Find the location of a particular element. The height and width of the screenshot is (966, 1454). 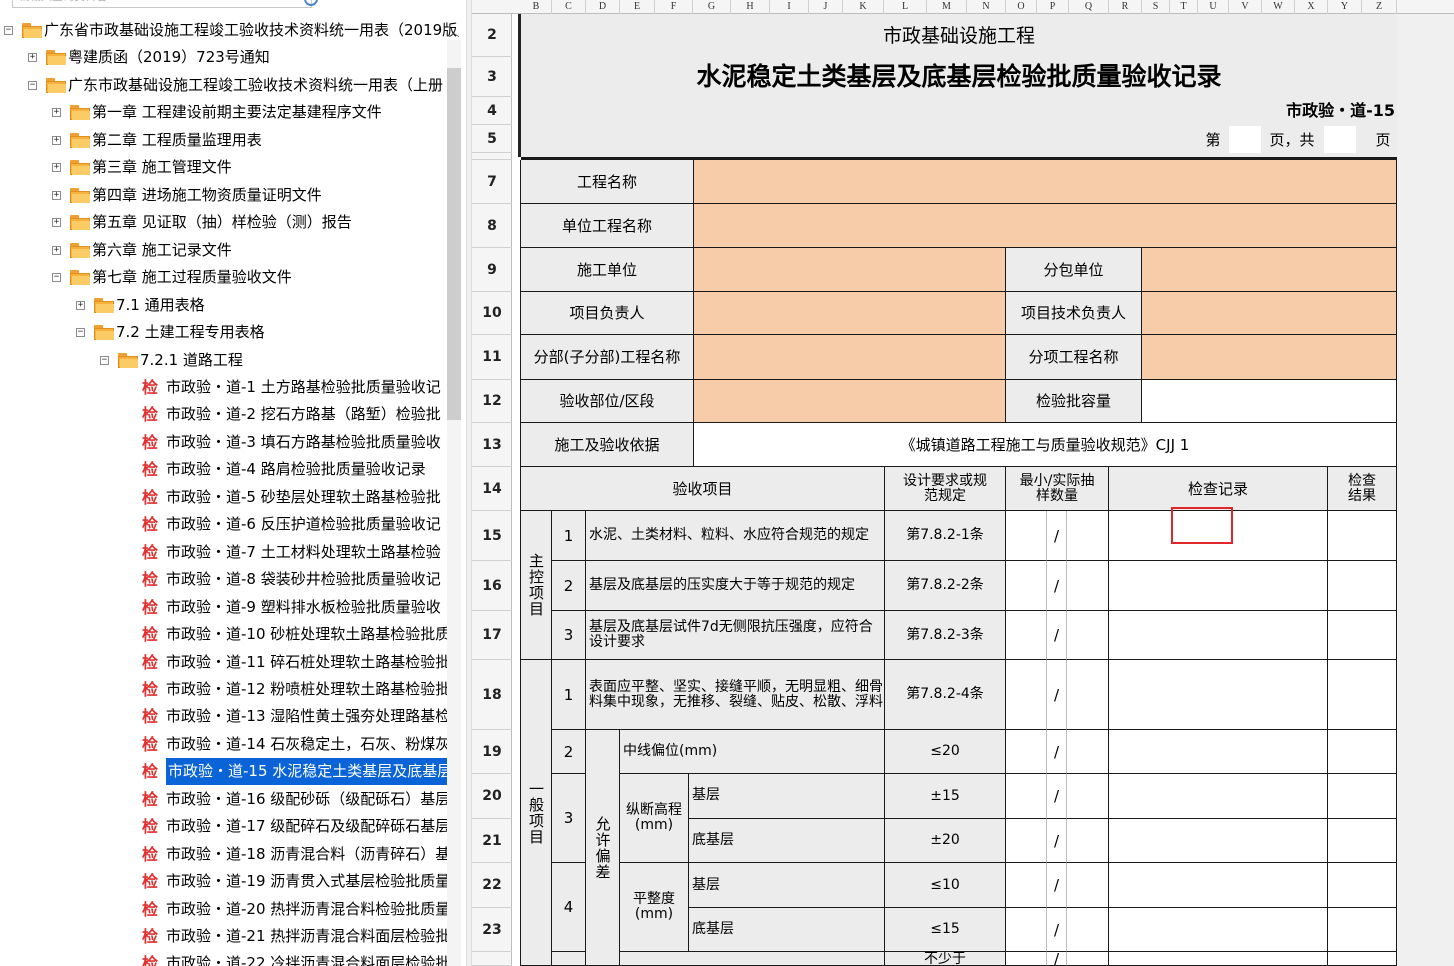

row-header: 21 is located at coordinates (492, 841).